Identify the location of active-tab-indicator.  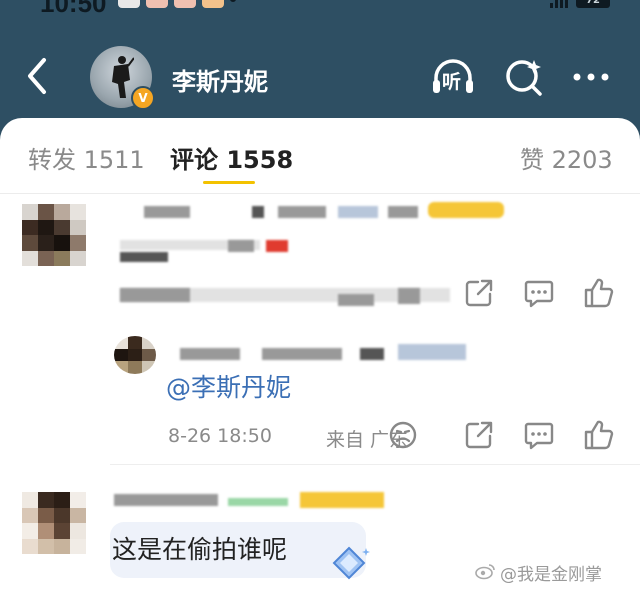
(229, 182).